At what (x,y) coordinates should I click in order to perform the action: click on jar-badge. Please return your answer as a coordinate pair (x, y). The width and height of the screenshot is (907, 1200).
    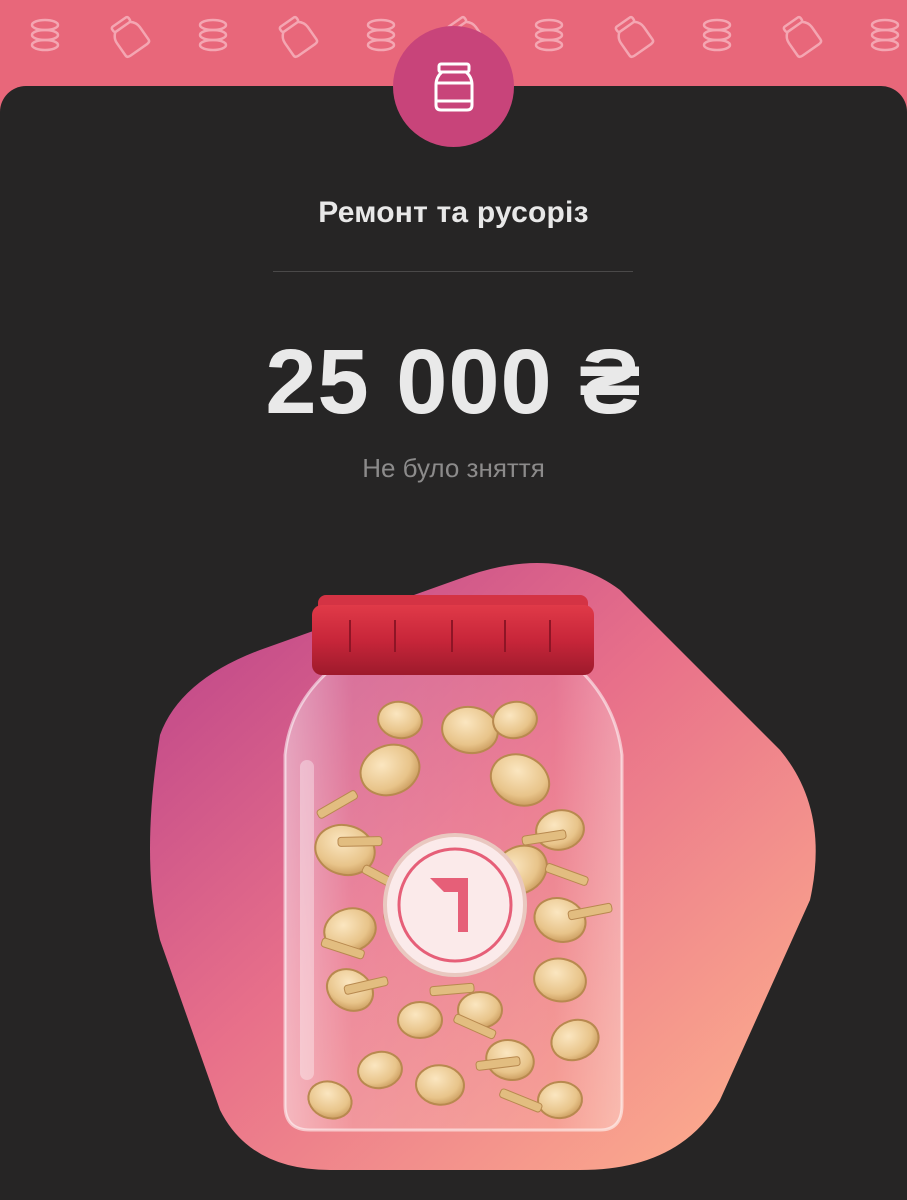
    Looking at the image, I should click on (453, 86).